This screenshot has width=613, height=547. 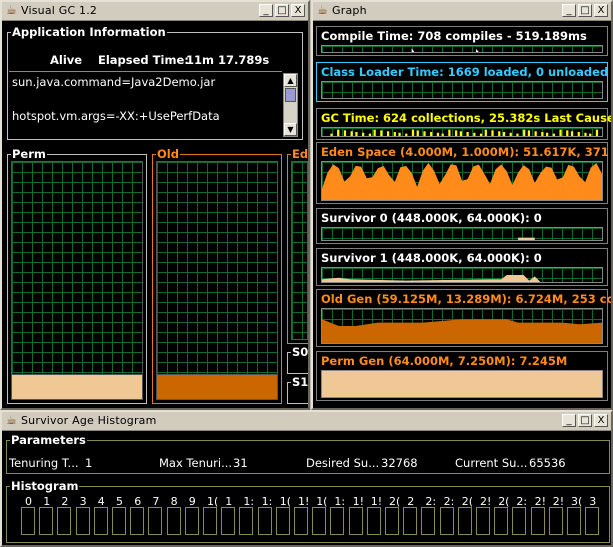 I want to click on property-line: sun.java.command=Java2Demo.jar, so click(x=114, y=82).